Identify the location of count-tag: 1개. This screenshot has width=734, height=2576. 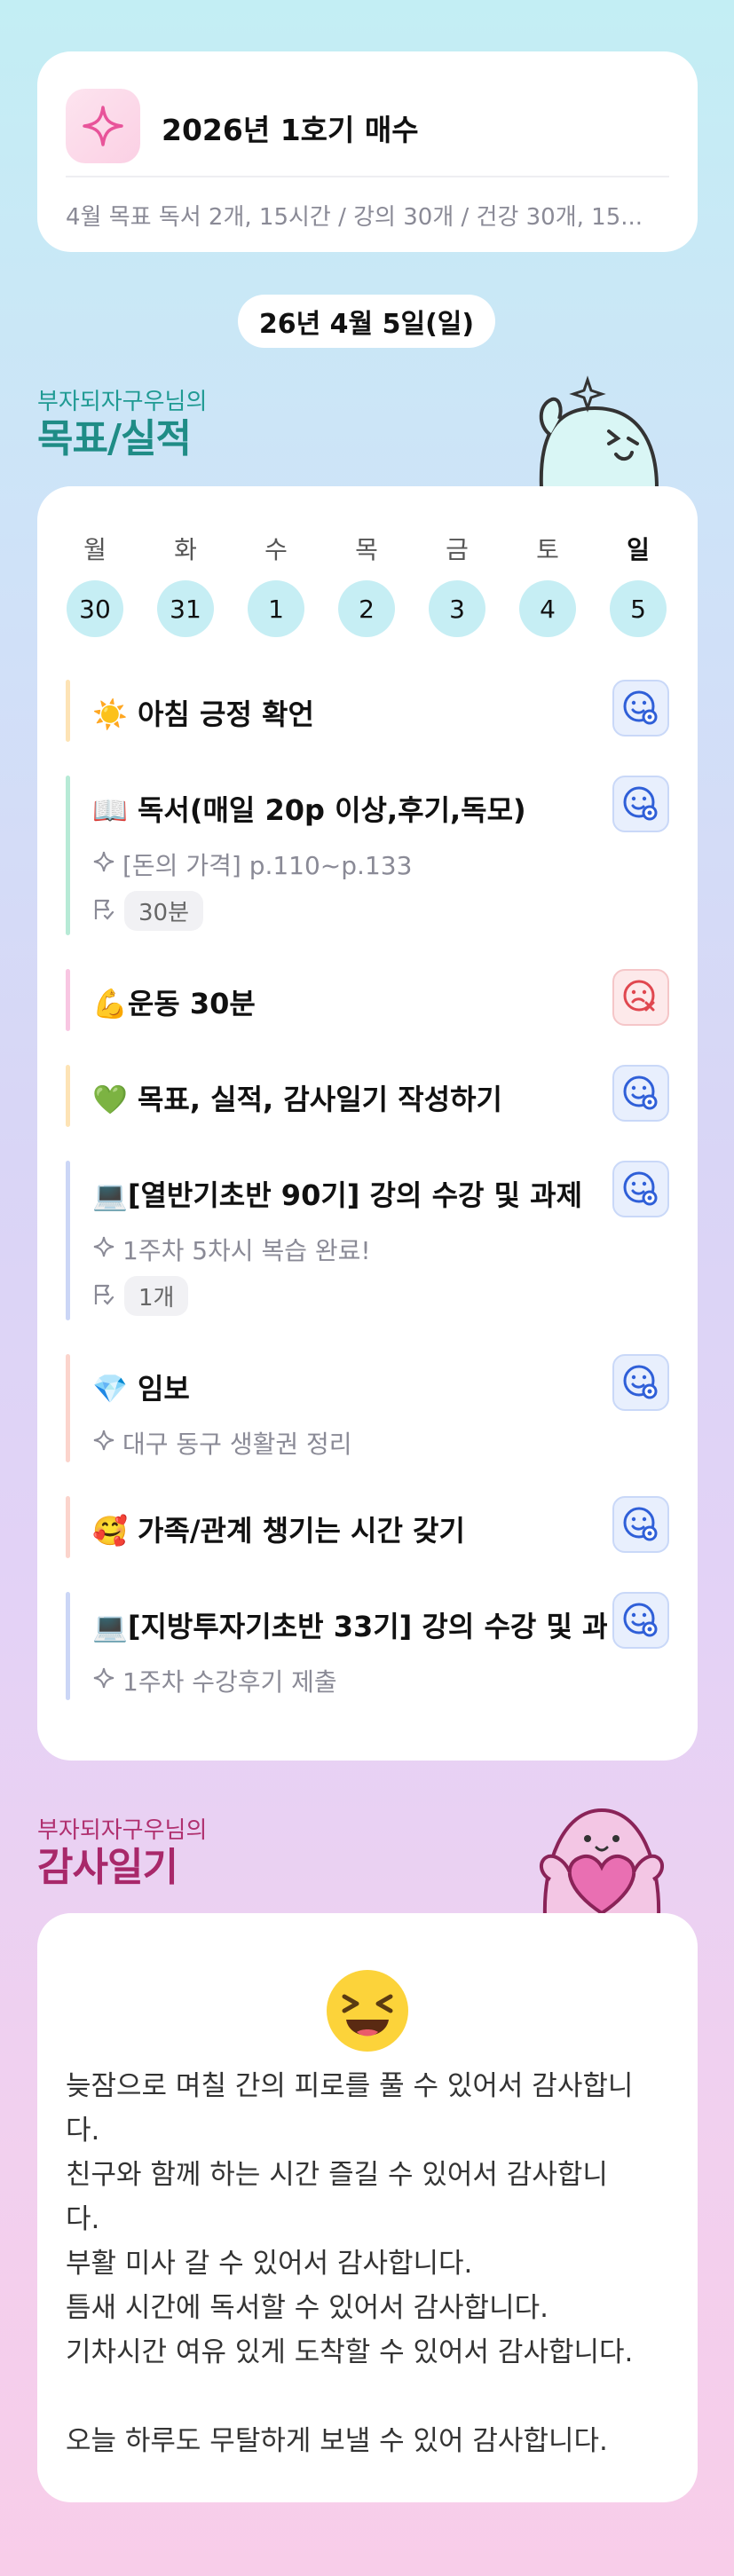
(156, 1296).